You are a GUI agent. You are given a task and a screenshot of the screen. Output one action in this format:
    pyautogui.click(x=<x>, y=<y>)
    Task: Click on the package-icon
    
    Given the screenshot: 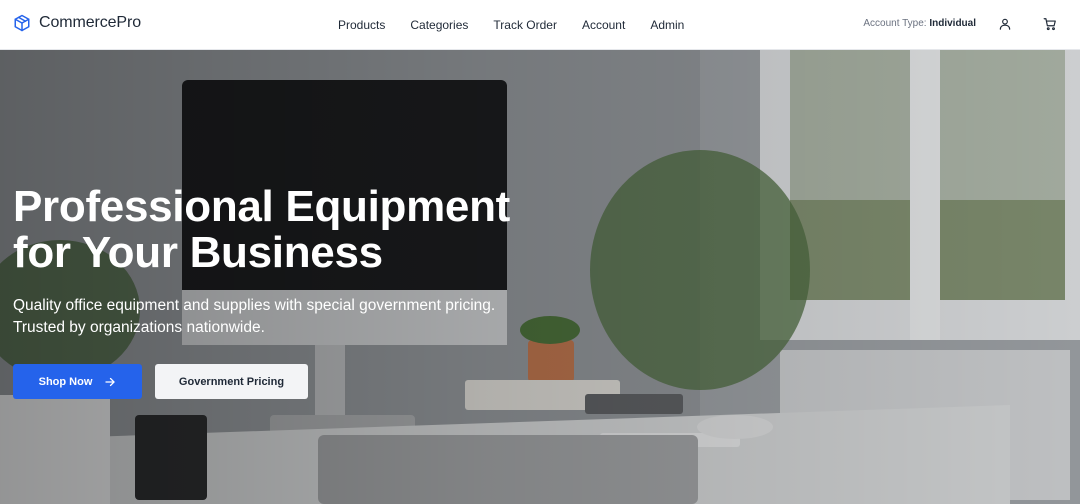 What is the action you would take?
    pyautogui.click(x=22, y=23)
    